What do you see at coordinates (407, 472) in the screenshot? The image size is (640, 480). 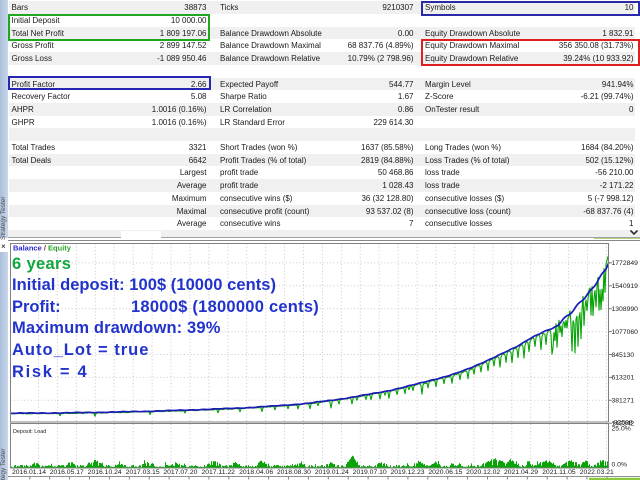 I see `svg-text: 2019.12.23` at bounding box center [407, 472].